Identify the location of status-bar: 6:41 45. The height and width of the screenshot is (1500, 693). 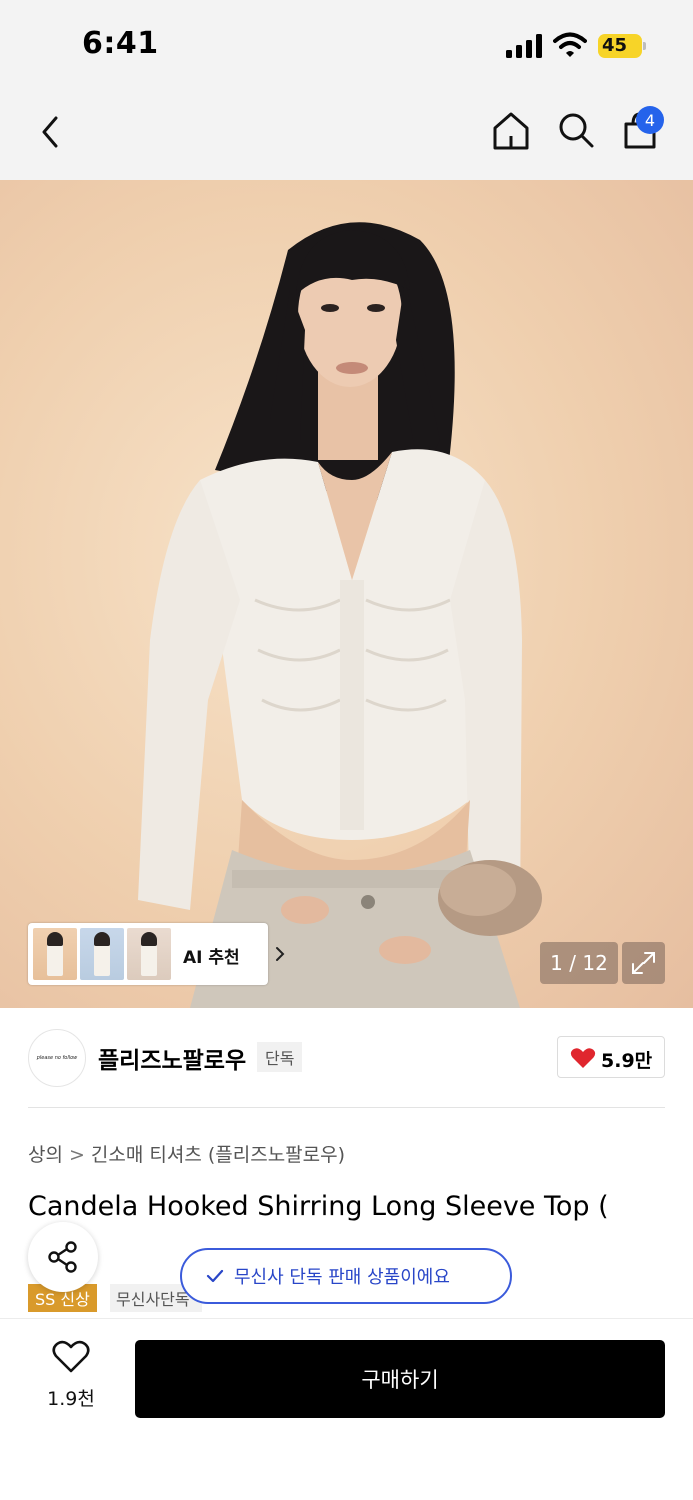
(346, 46).